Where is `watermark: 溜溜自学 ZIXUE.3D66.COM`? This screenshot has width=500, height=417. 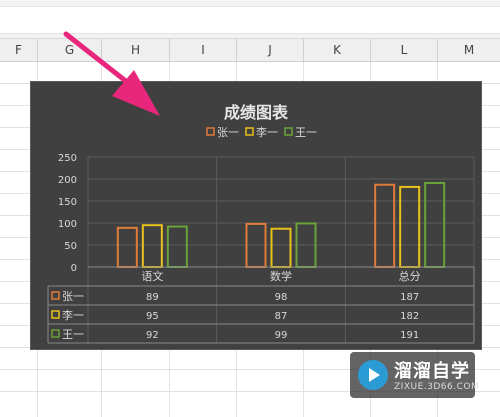
watermark: 溜溜自学 ZIXUE.3D66.COM is located at coordinates (414, 375).